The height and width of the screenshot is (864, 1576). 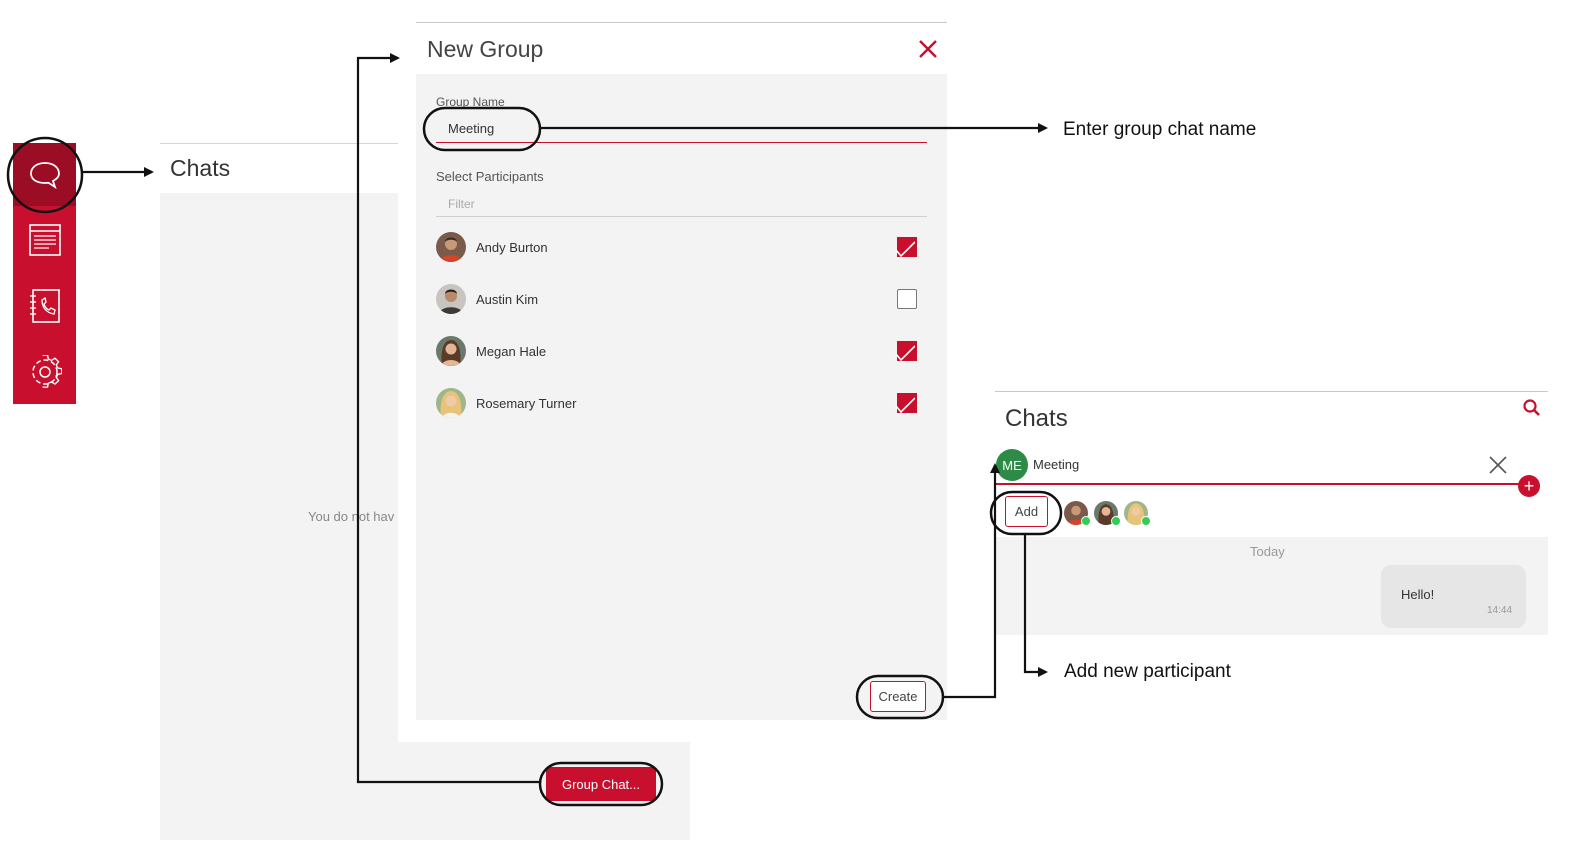 I want to click on participant-row: Megan Hale, so click(x=681, y=351).